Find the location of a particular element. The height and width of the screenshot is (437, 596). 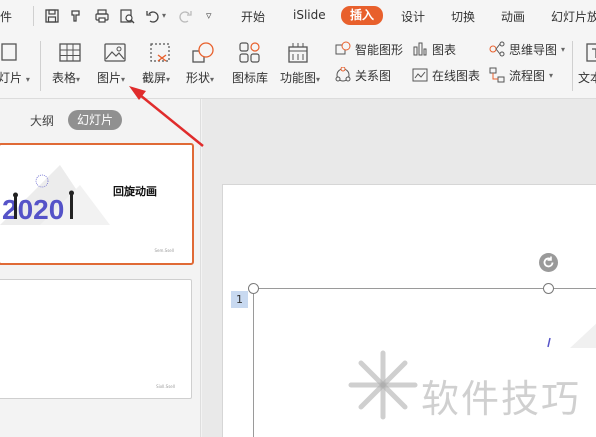

slide-1-title: 回旋动画 is located at coordinates (135, 191).